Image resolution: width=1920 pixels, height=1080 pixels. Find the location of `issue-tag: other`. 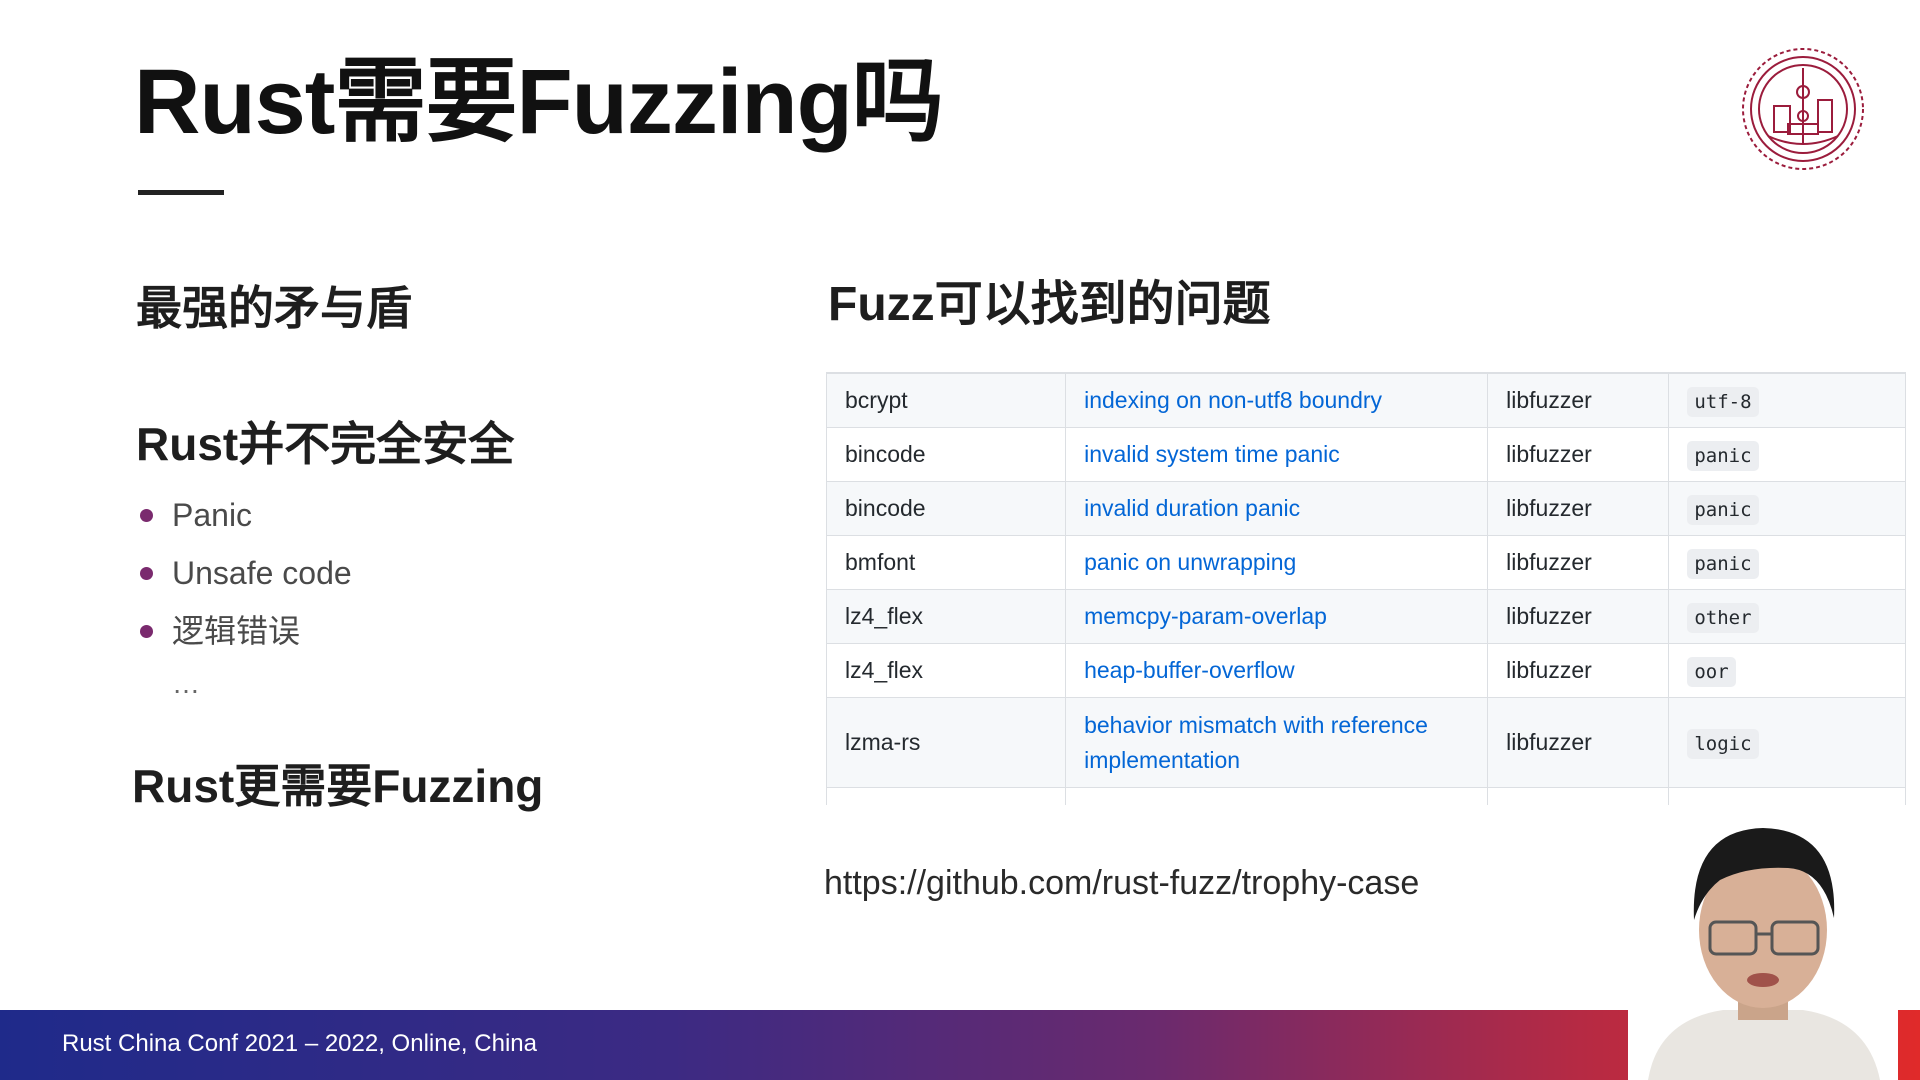

issue-tag: other is located at coordinates (1723, 618).